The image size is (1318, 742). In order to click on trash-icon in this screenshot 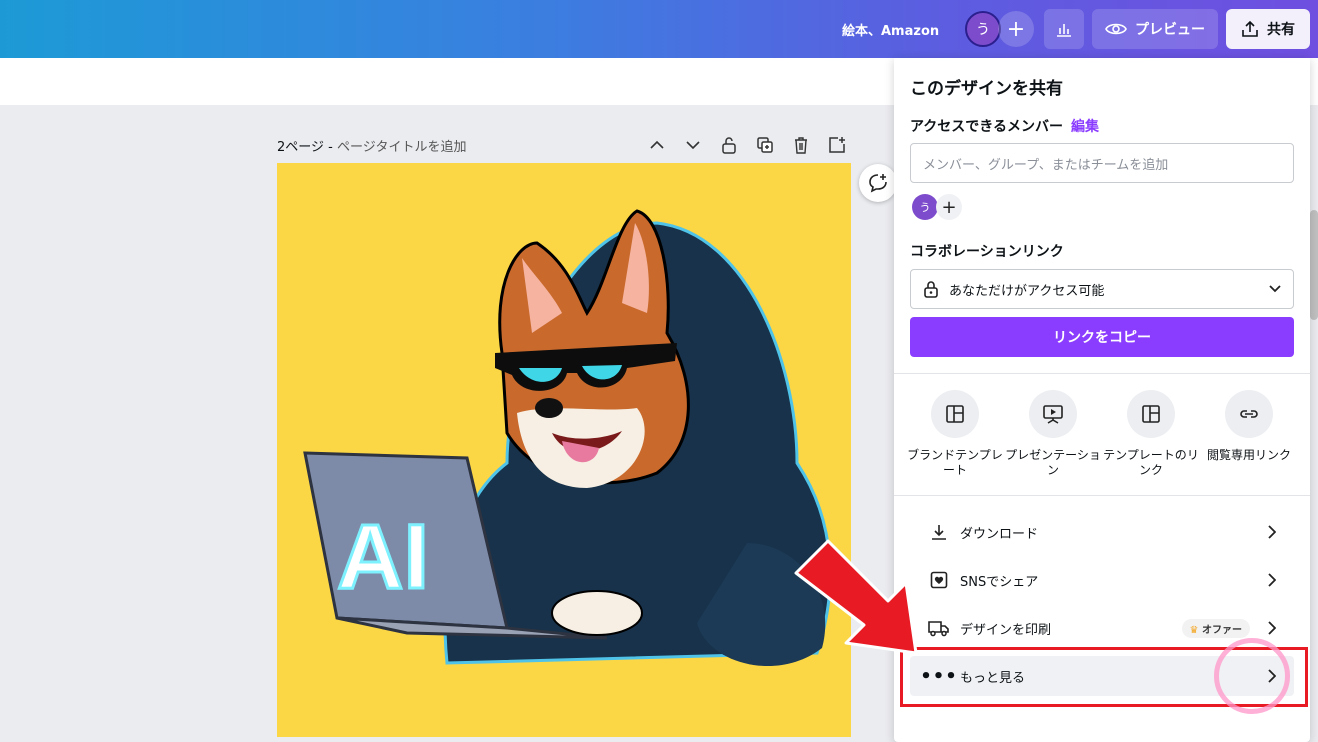, I will do `click(801, 145)`.